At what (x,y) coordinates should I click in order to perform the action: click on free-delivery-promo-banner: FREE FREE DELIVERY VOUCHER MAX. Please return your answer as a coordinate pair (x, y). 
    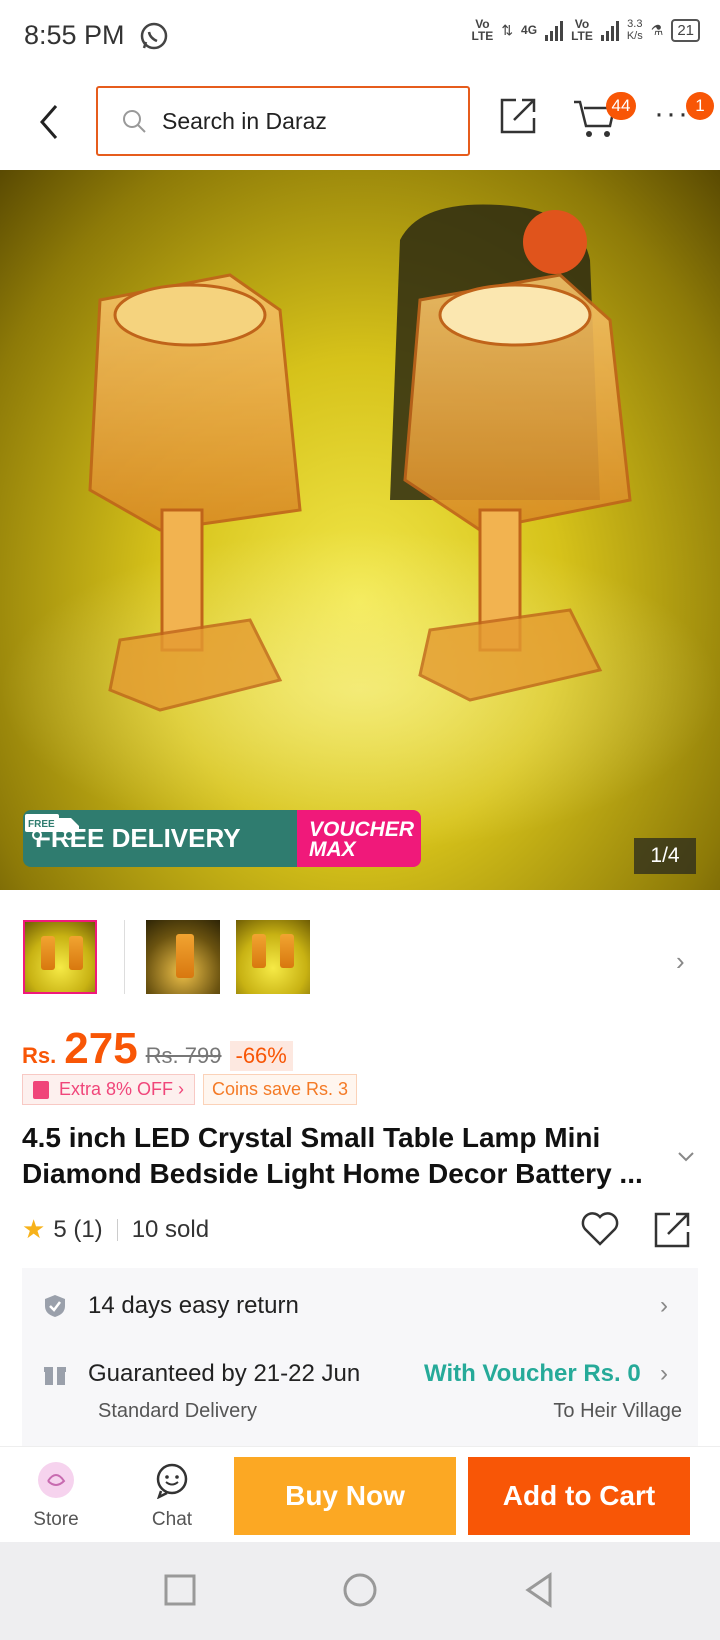
    Looking at the image, I should click on (222, 838).